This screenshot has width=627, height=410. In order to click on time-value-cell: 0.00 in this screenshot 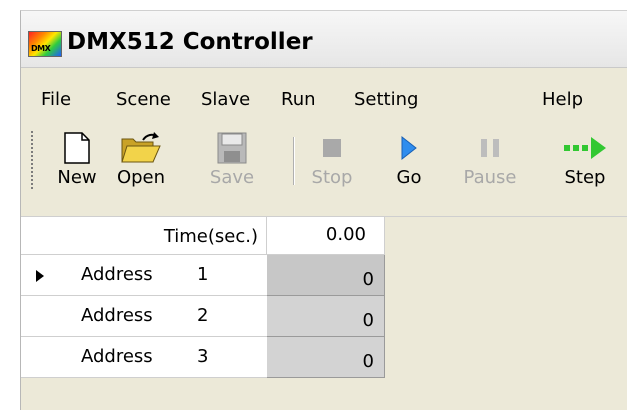, I will do `click(326, 236)`.